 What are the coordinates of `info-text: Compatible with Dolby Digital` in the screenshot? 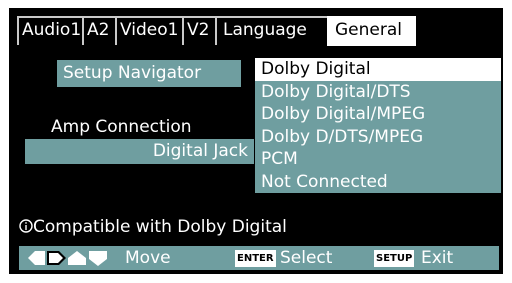 It's located at (160, 227).